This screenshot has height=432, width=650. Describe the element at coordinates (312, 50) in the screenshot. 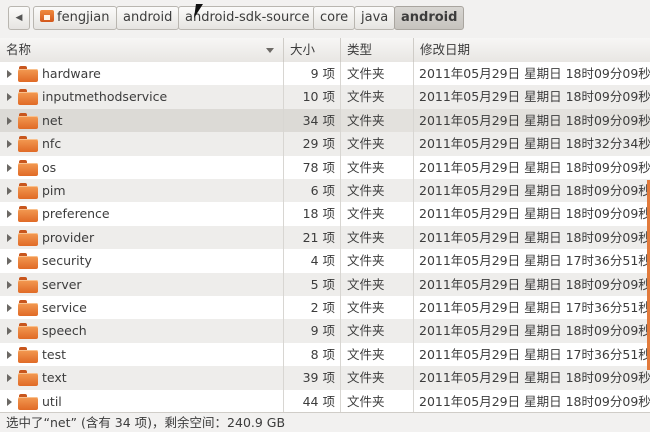

I see `column-header-size: 大小` at that location.